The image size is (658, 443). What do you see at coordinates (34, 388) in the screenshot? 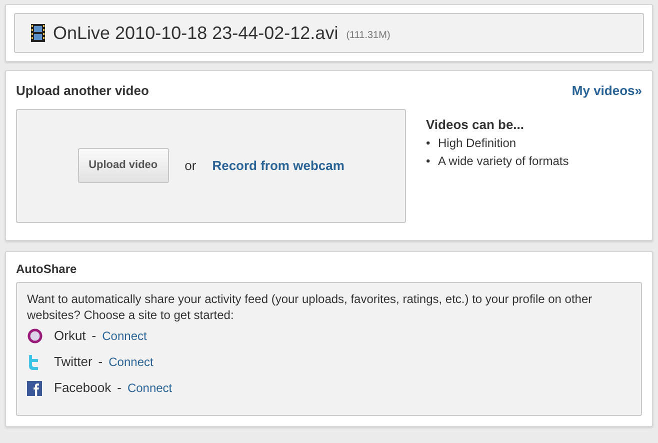
I see `facebook-icon` at bounding box center [34, 388].